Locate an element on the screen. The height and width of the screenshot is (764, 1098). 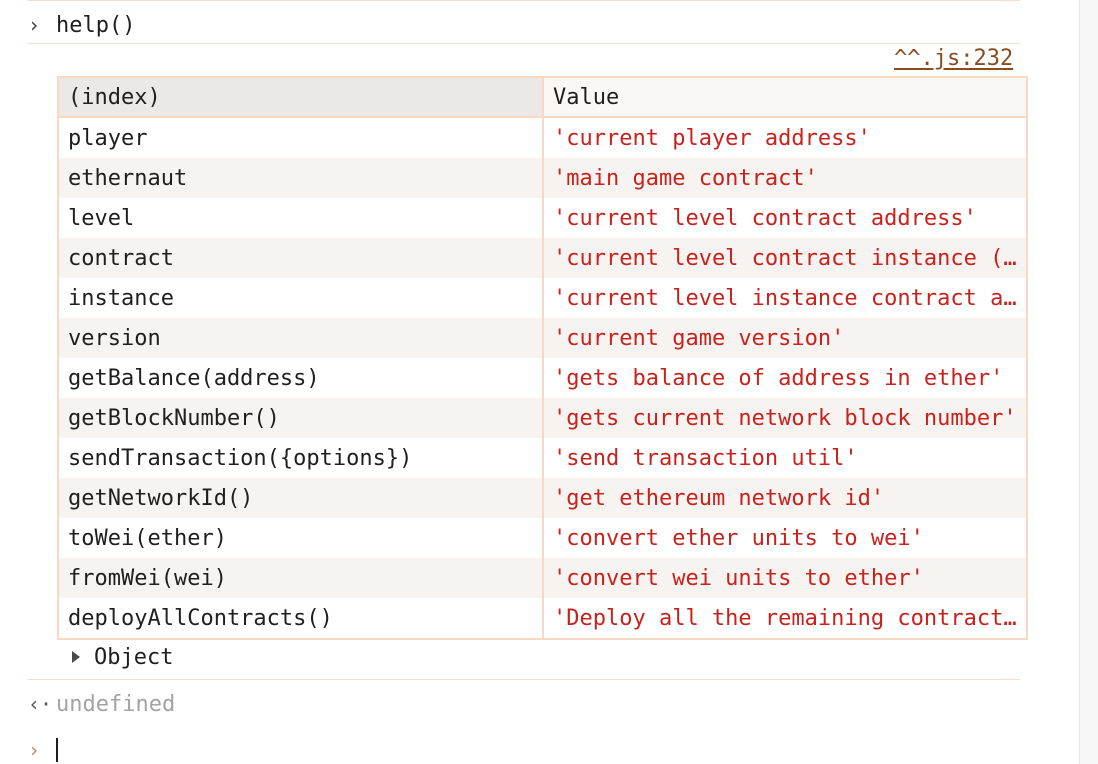
row-index-cell: getBlockNumber() is located at coordinates (300, 418).